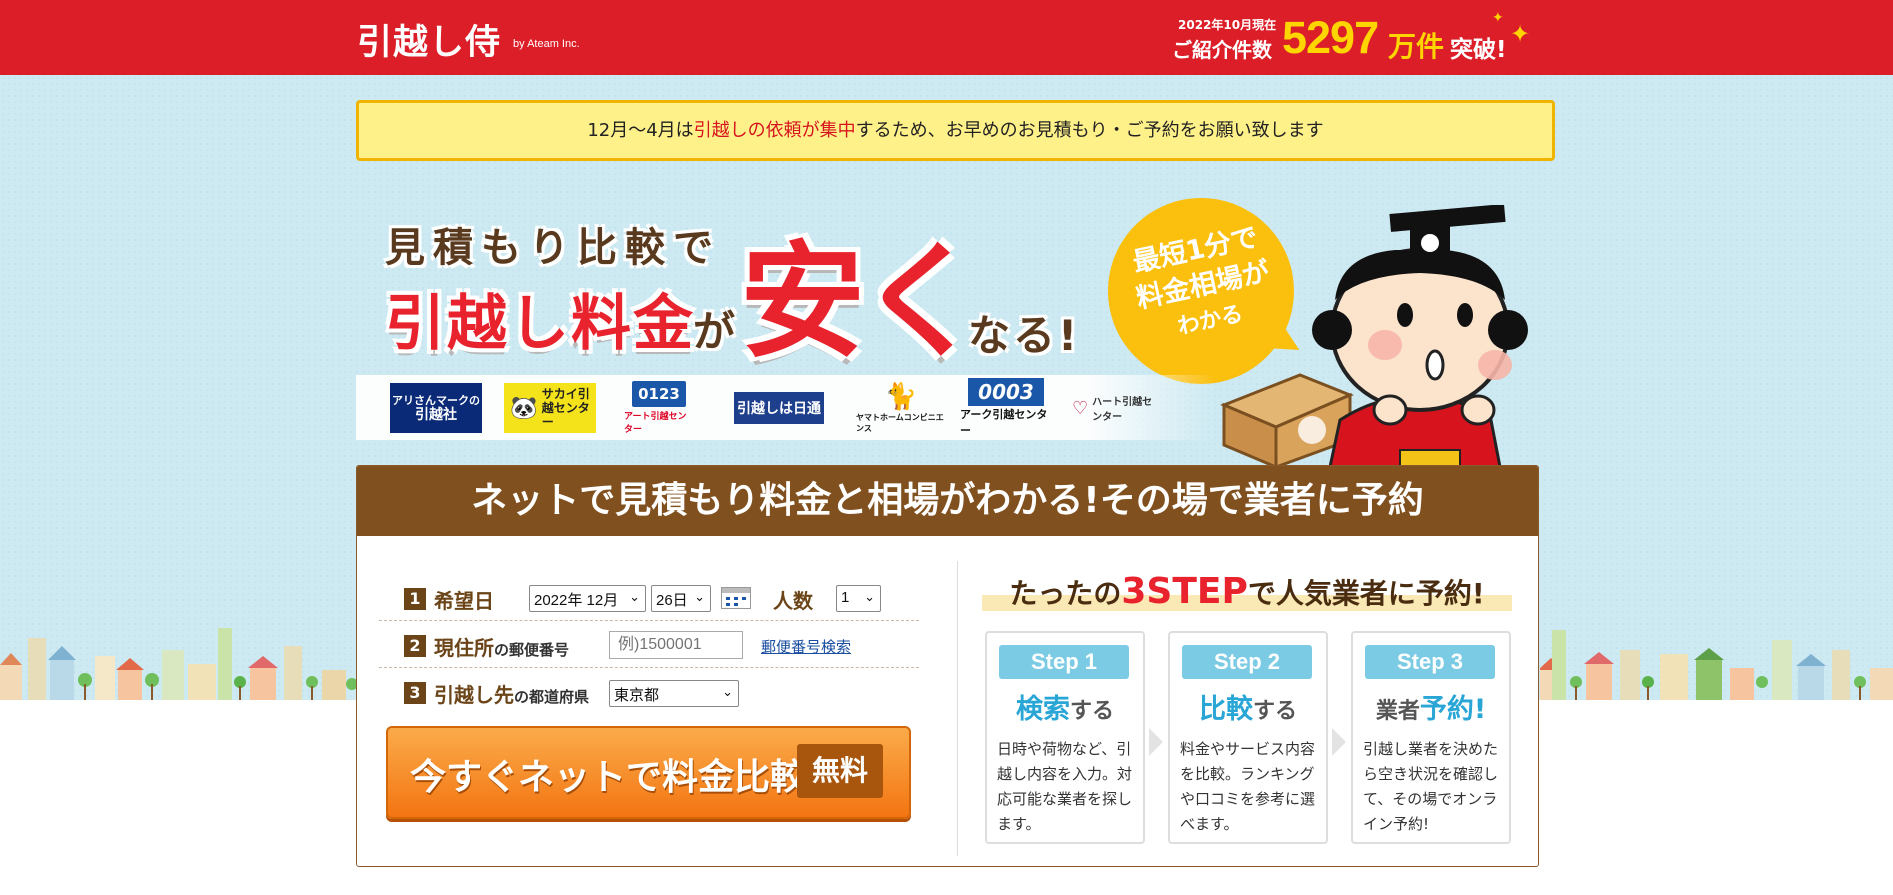 The image size is (1893, 895). What do you see at coordinates (845, 597) in the screenshot?
I see `people-value: 1` at bounding box center [845, 597].